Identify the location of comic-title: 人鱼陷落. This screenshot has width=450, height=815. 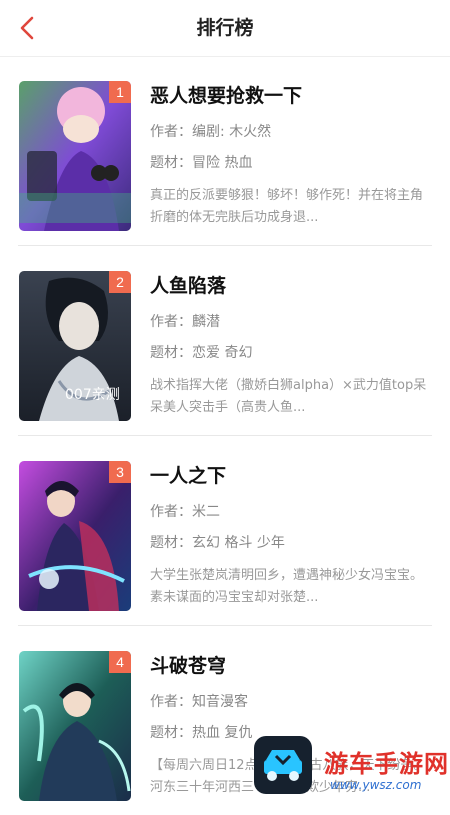
(291, 286).